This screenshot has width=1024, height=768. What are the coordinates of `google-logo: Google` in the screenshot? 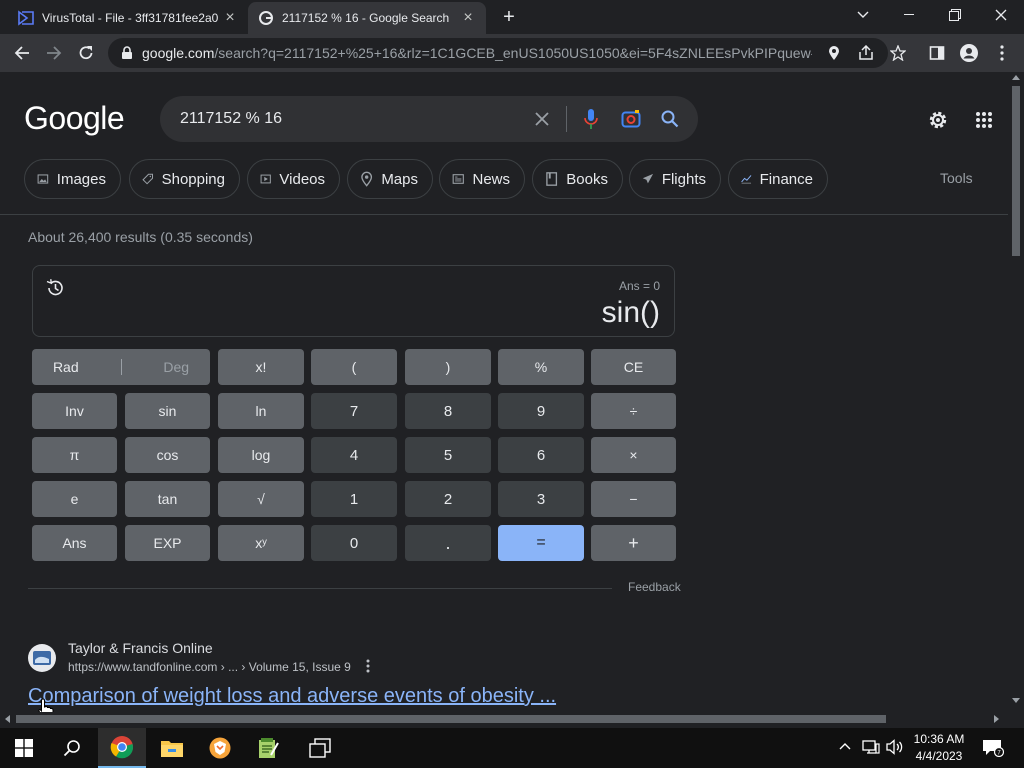 It's located at (74, 118).